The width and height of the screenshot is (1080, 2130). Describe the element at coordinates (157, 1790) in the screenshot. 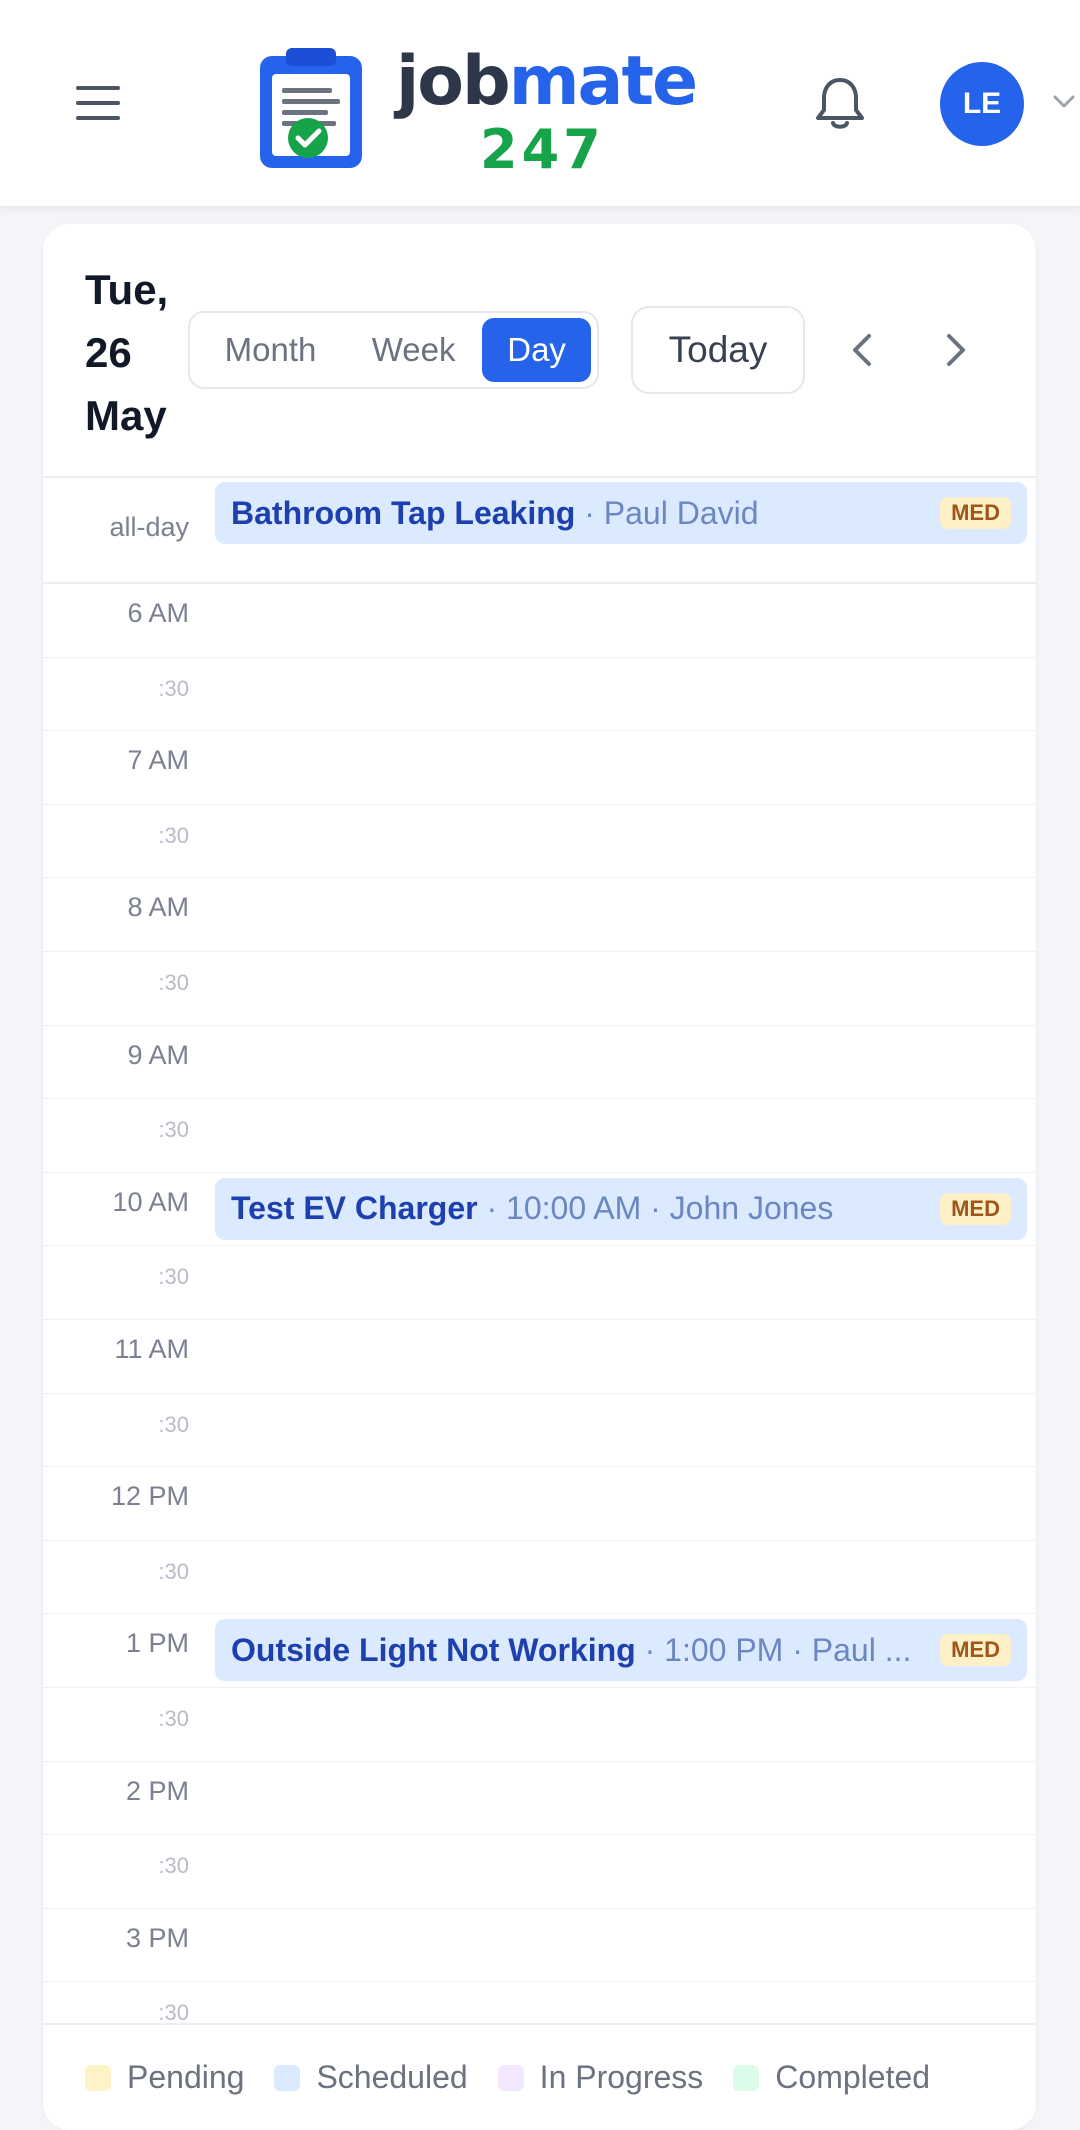

I see `time-label: 2 PM` at that location.